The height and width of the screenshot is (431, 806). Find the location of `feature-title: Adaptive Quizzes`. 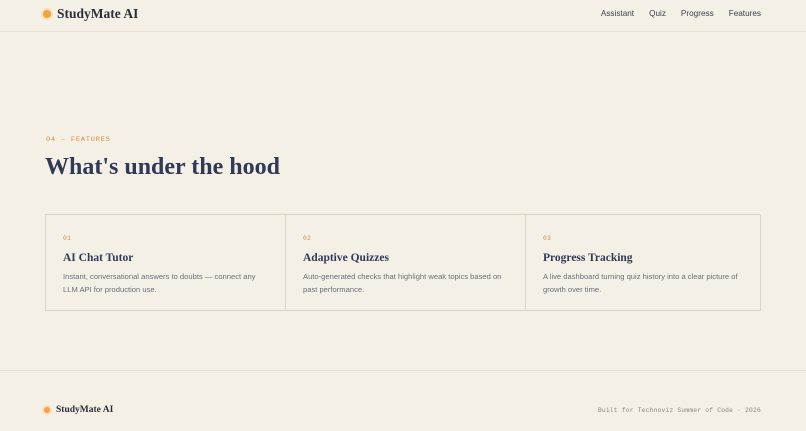

feature-title: Adaptive Quizzes is located at coordinates (346, 258).